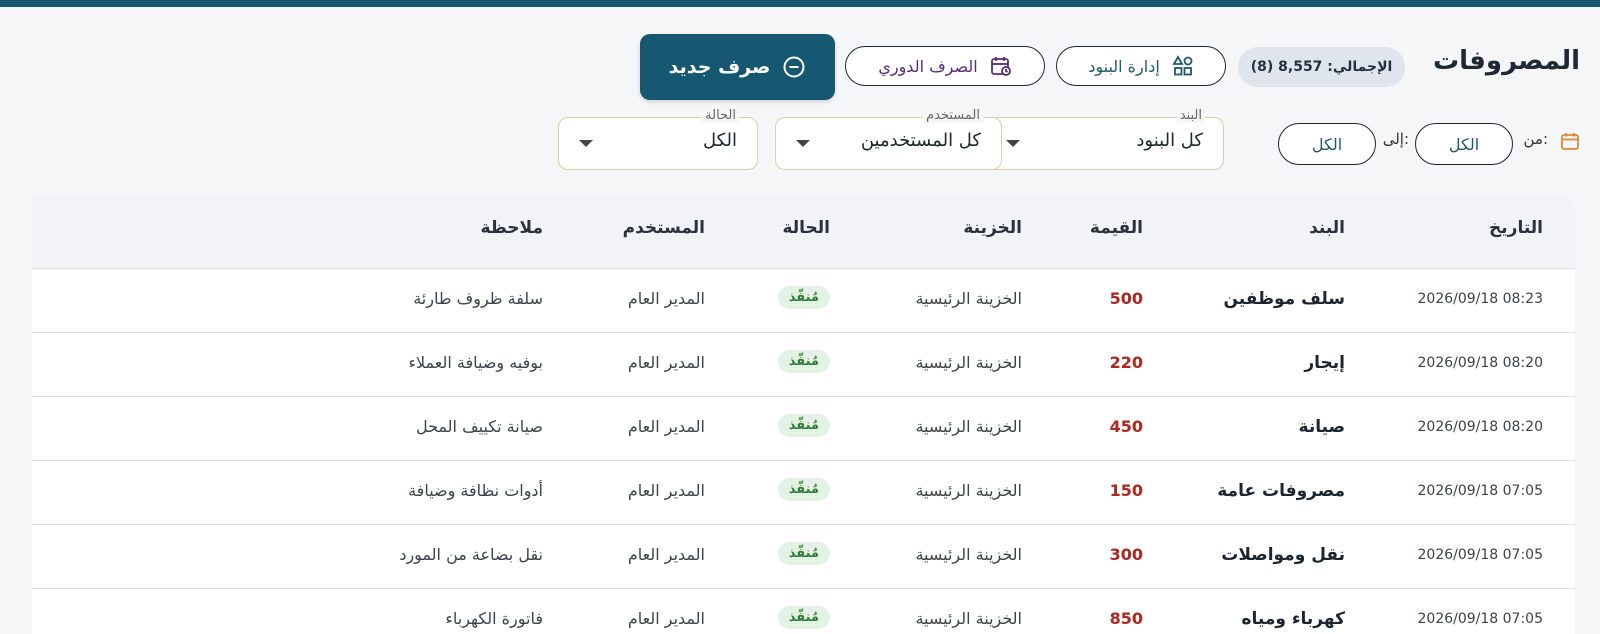  What do you see at coordinates (1001, 66) in the screenshot?
I see `calendar-repeat-icon` at bounding box center [1001, 66].